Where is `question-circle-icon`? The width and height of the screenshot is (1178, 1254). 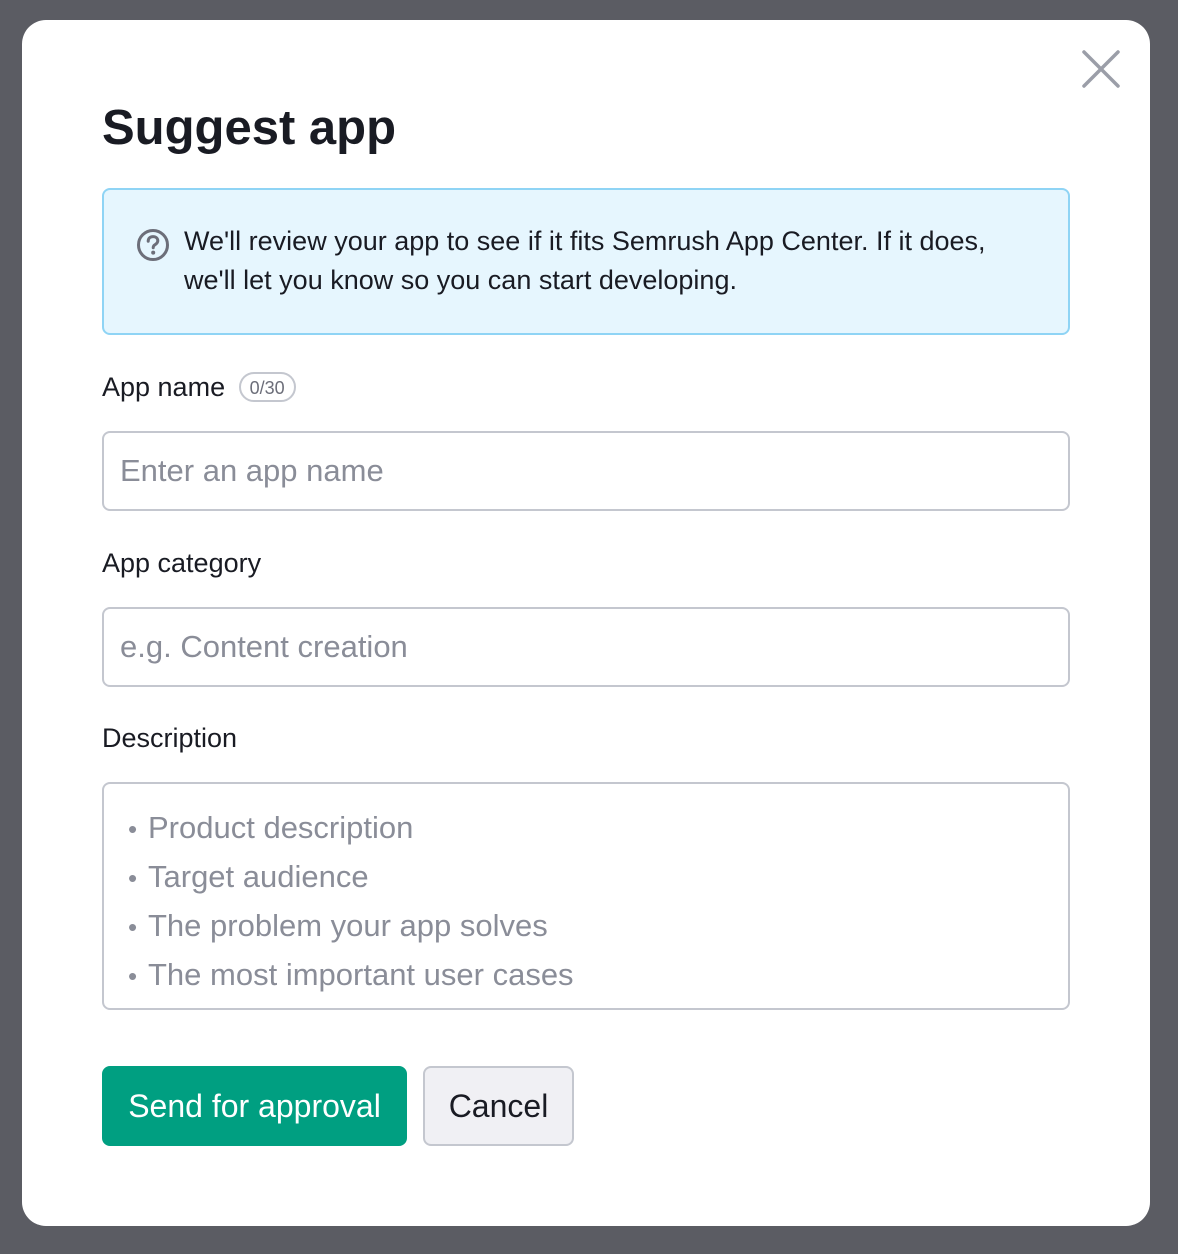
question-circle-icon is located at coordinates (153, 245).